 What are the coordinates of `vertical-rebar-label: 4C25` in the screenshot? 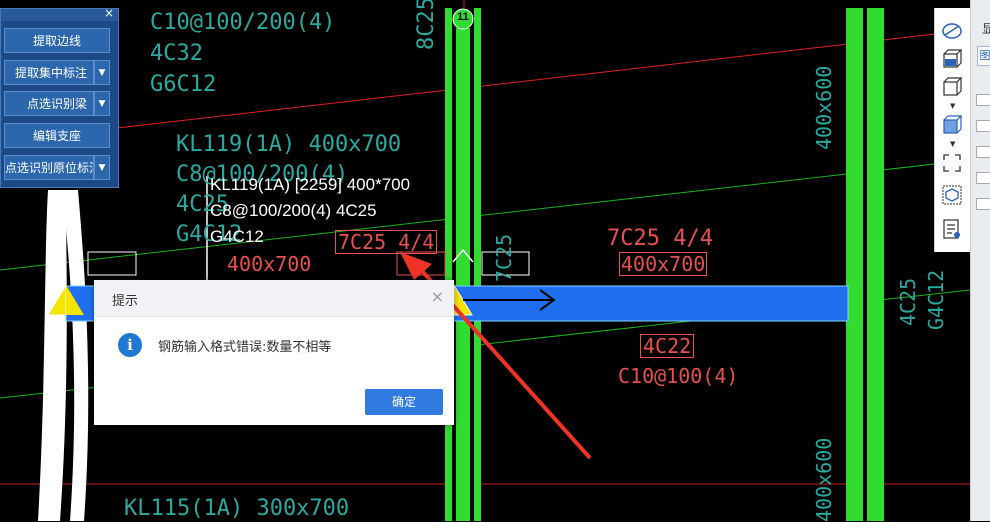 It's located at (908, 301).